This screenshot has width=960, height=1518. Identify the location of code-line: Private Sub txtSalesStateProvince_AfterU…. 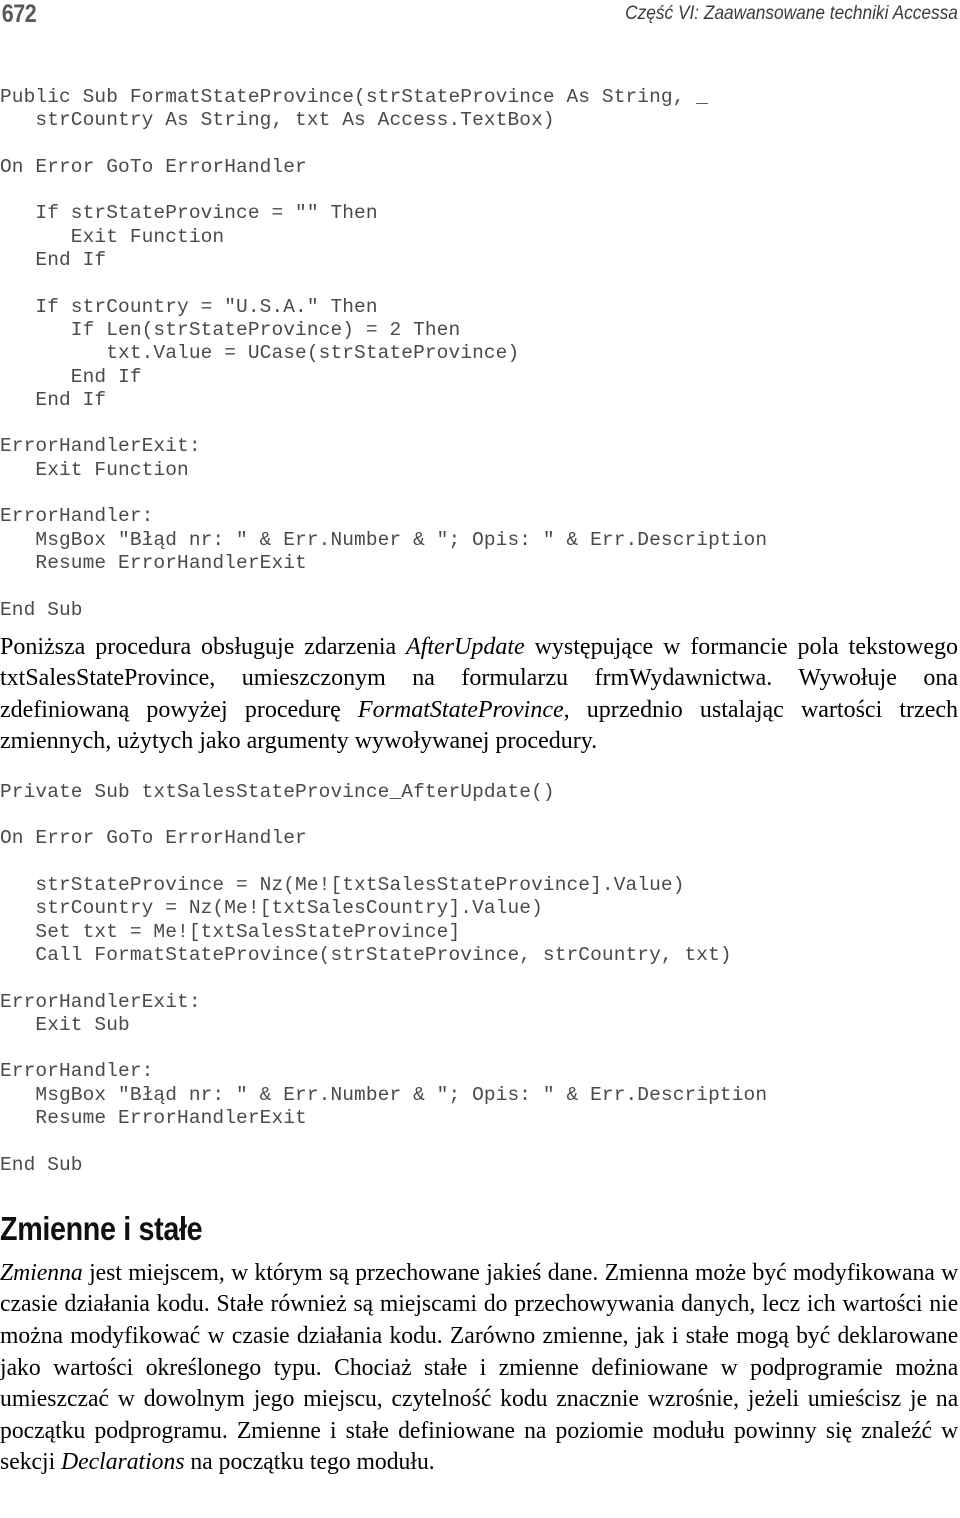
(277, 791).